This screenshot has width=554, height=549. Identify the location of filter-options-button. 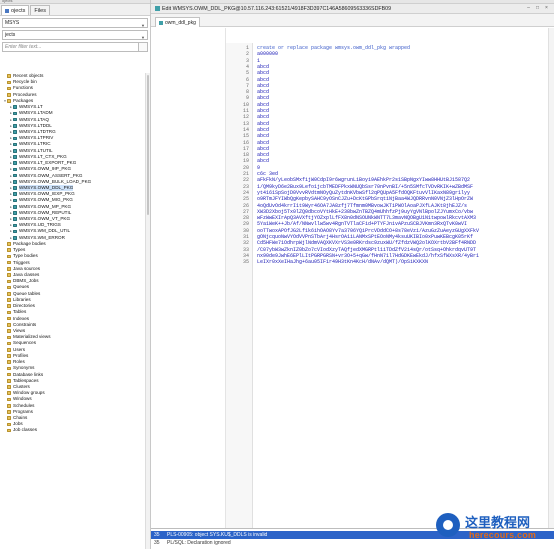
(143, 47).